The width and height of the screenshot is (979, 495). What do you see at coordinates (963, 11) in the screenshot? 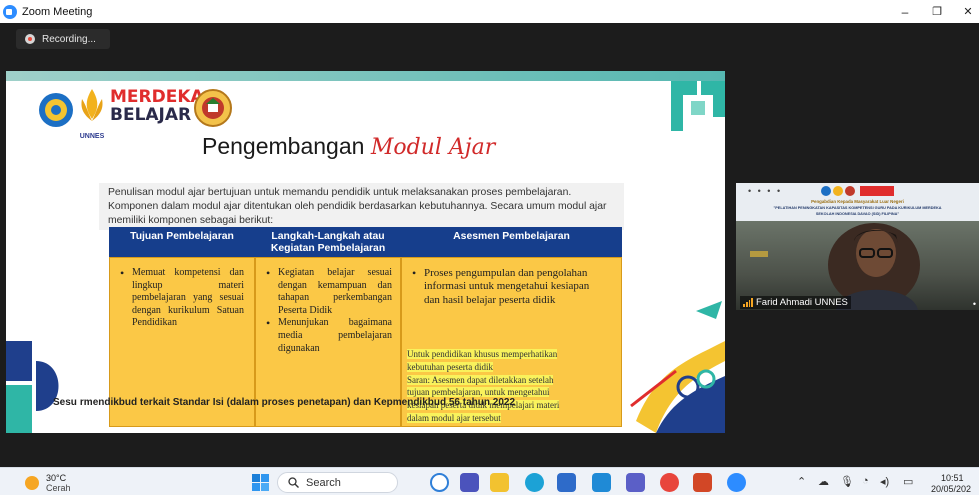
I see `close-button: ✕` at bounding box center [963, 11].